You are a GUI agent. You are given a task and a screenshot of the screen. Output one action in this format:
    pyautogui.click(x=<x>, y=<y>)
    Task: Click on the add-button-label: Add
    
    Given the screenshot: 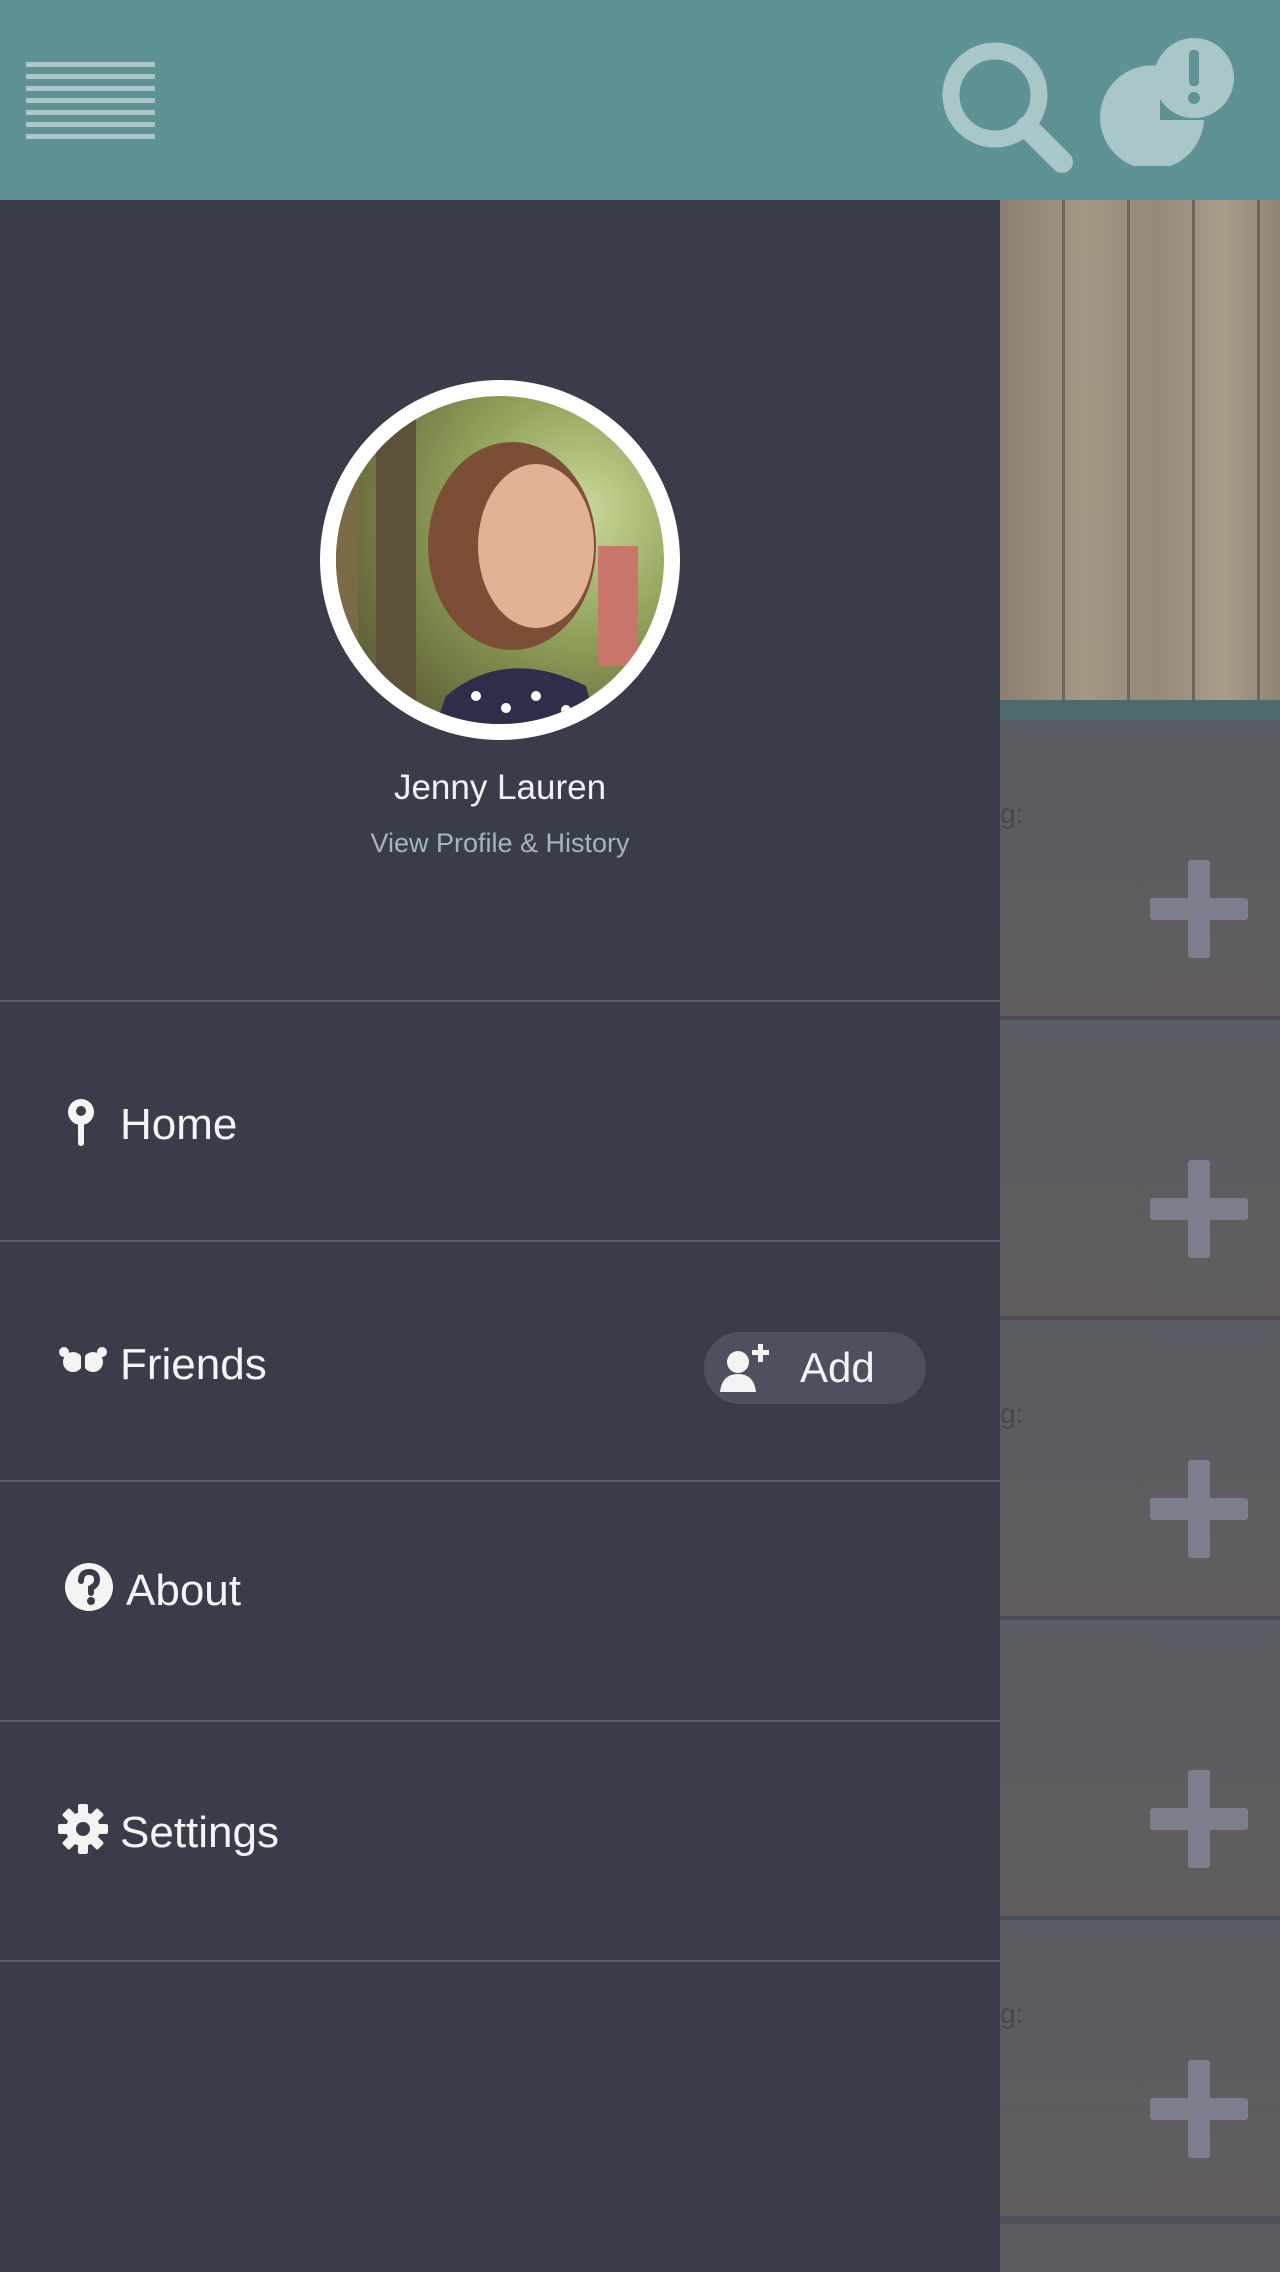 What is the action you would take?
    pyautogui.click(x=837, y=1367)
    